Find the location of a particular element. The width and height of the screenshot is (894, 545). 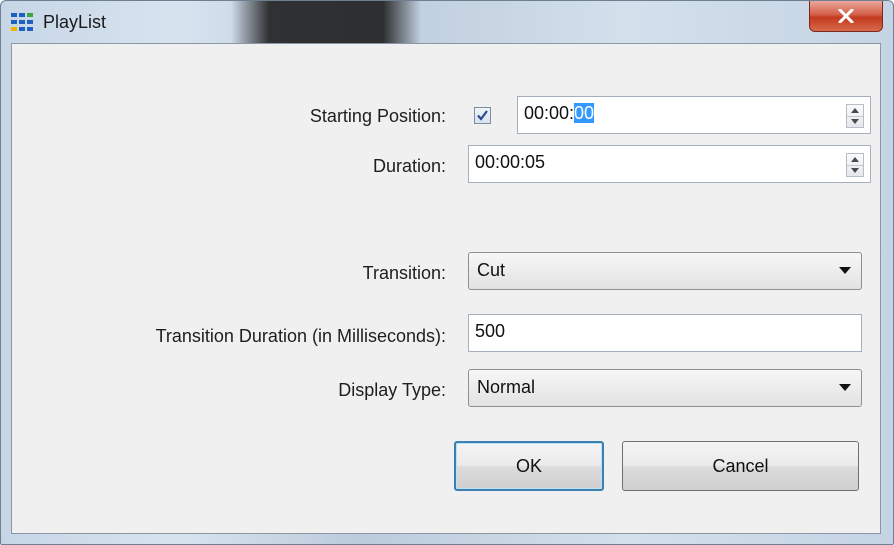

display-type-label: Display Type: is located at coordinates (392, 390).